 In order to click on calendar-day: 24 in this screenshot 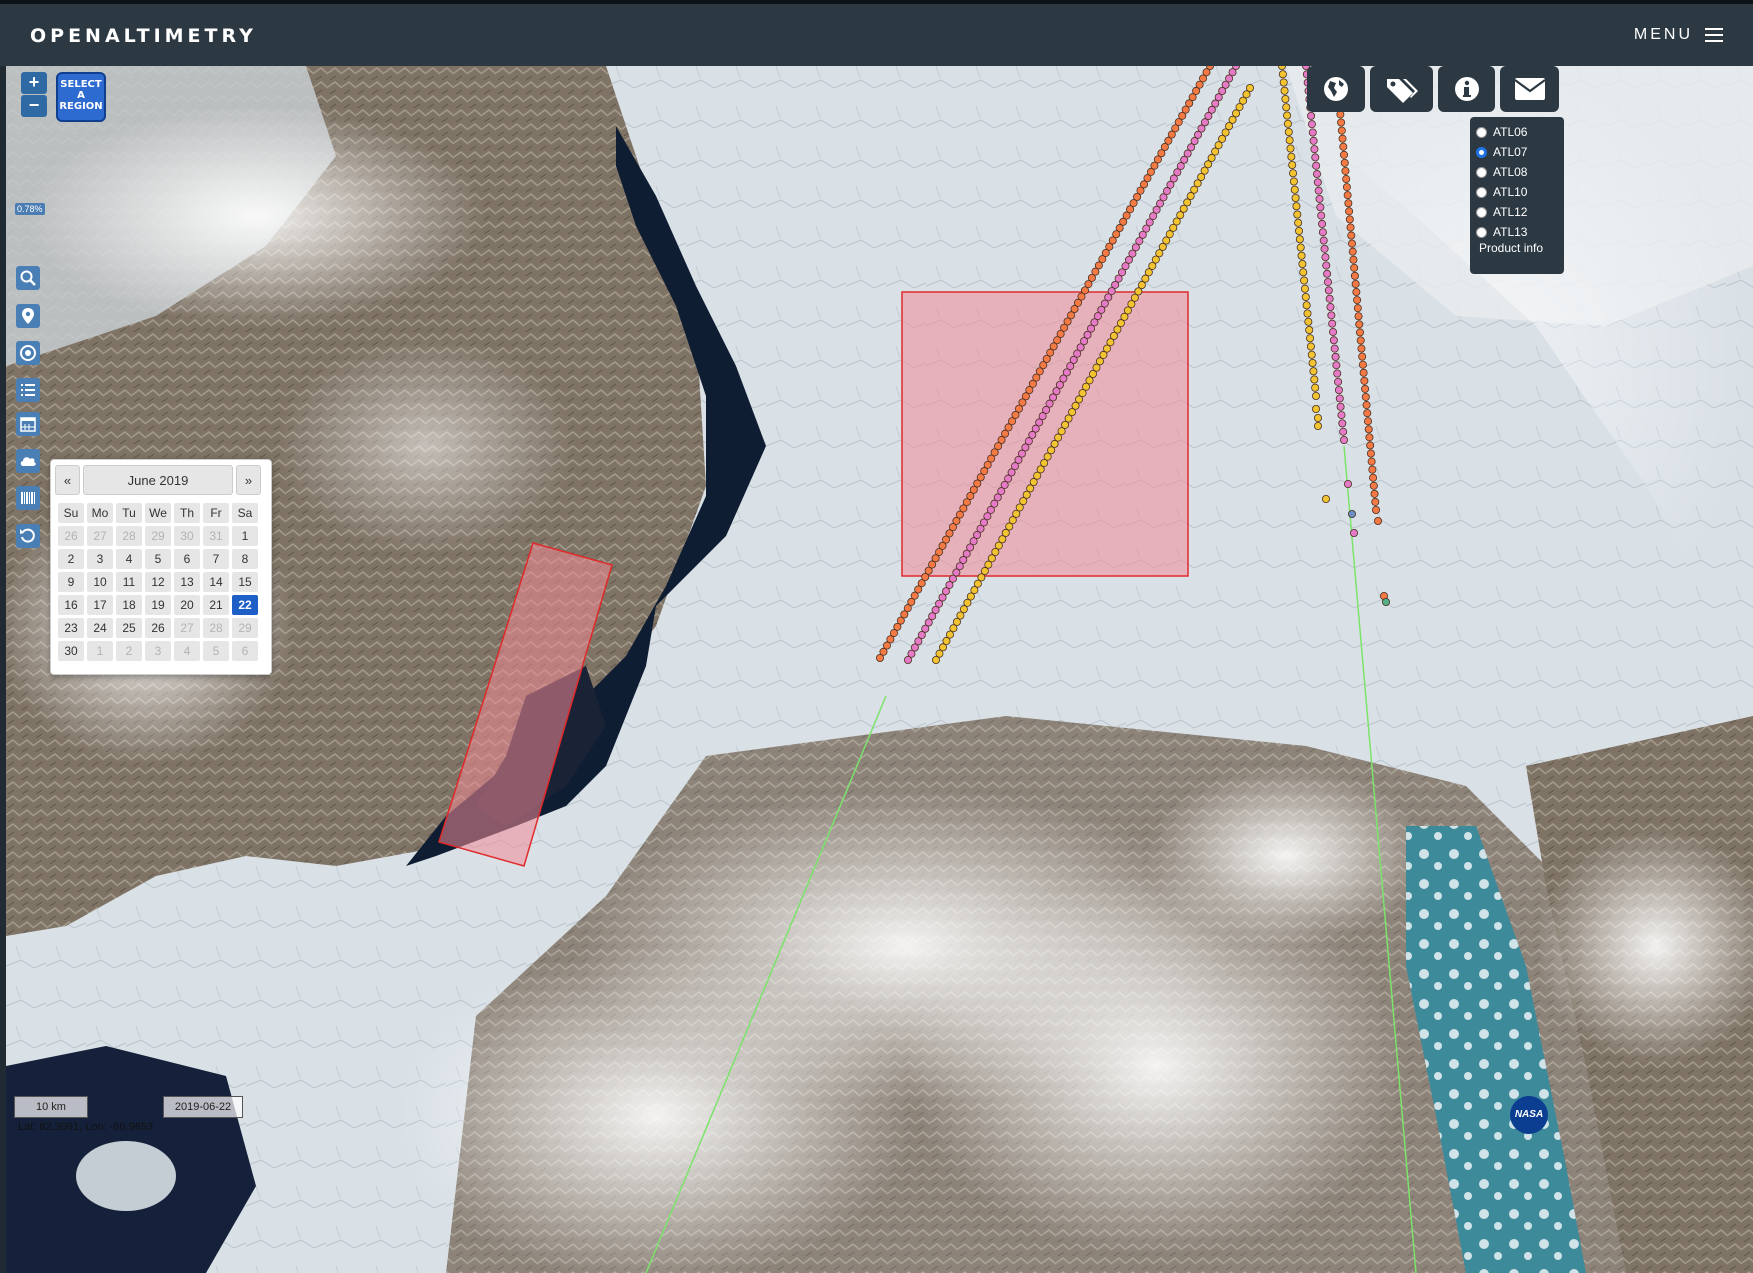, I will do `click(100, 628)`.